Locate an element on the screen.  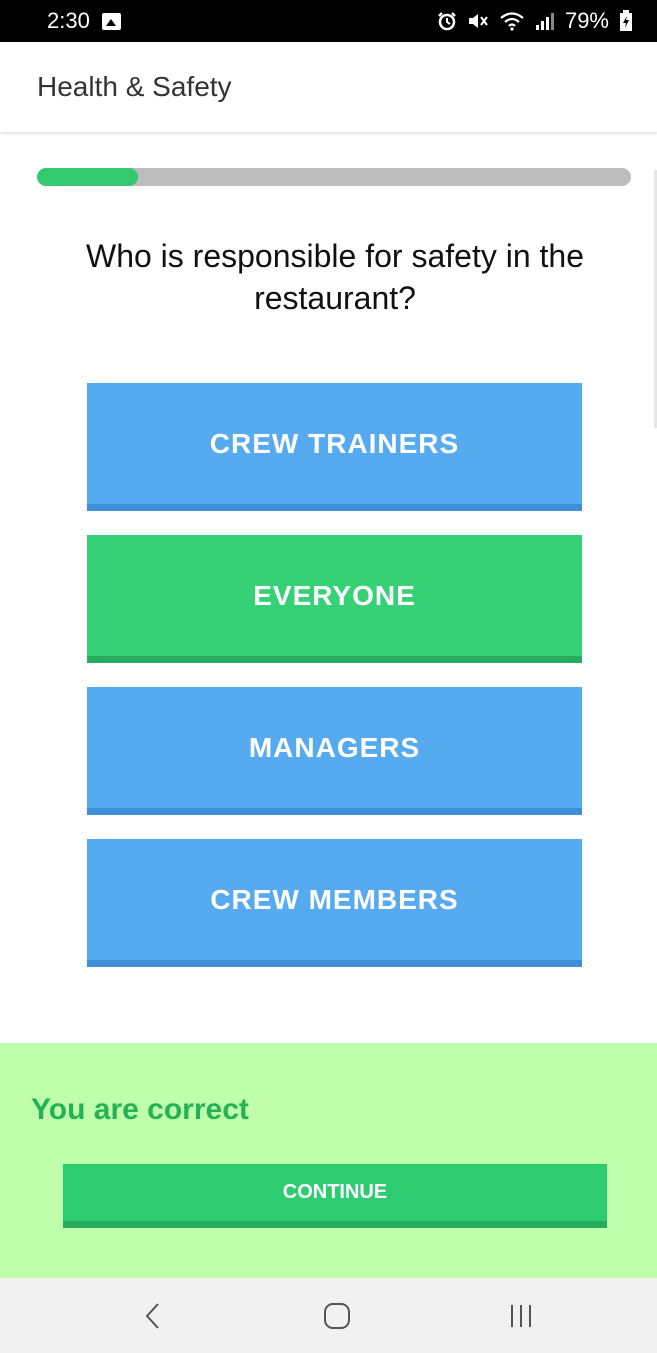
signal-icon is located at coordinates (544, 21).